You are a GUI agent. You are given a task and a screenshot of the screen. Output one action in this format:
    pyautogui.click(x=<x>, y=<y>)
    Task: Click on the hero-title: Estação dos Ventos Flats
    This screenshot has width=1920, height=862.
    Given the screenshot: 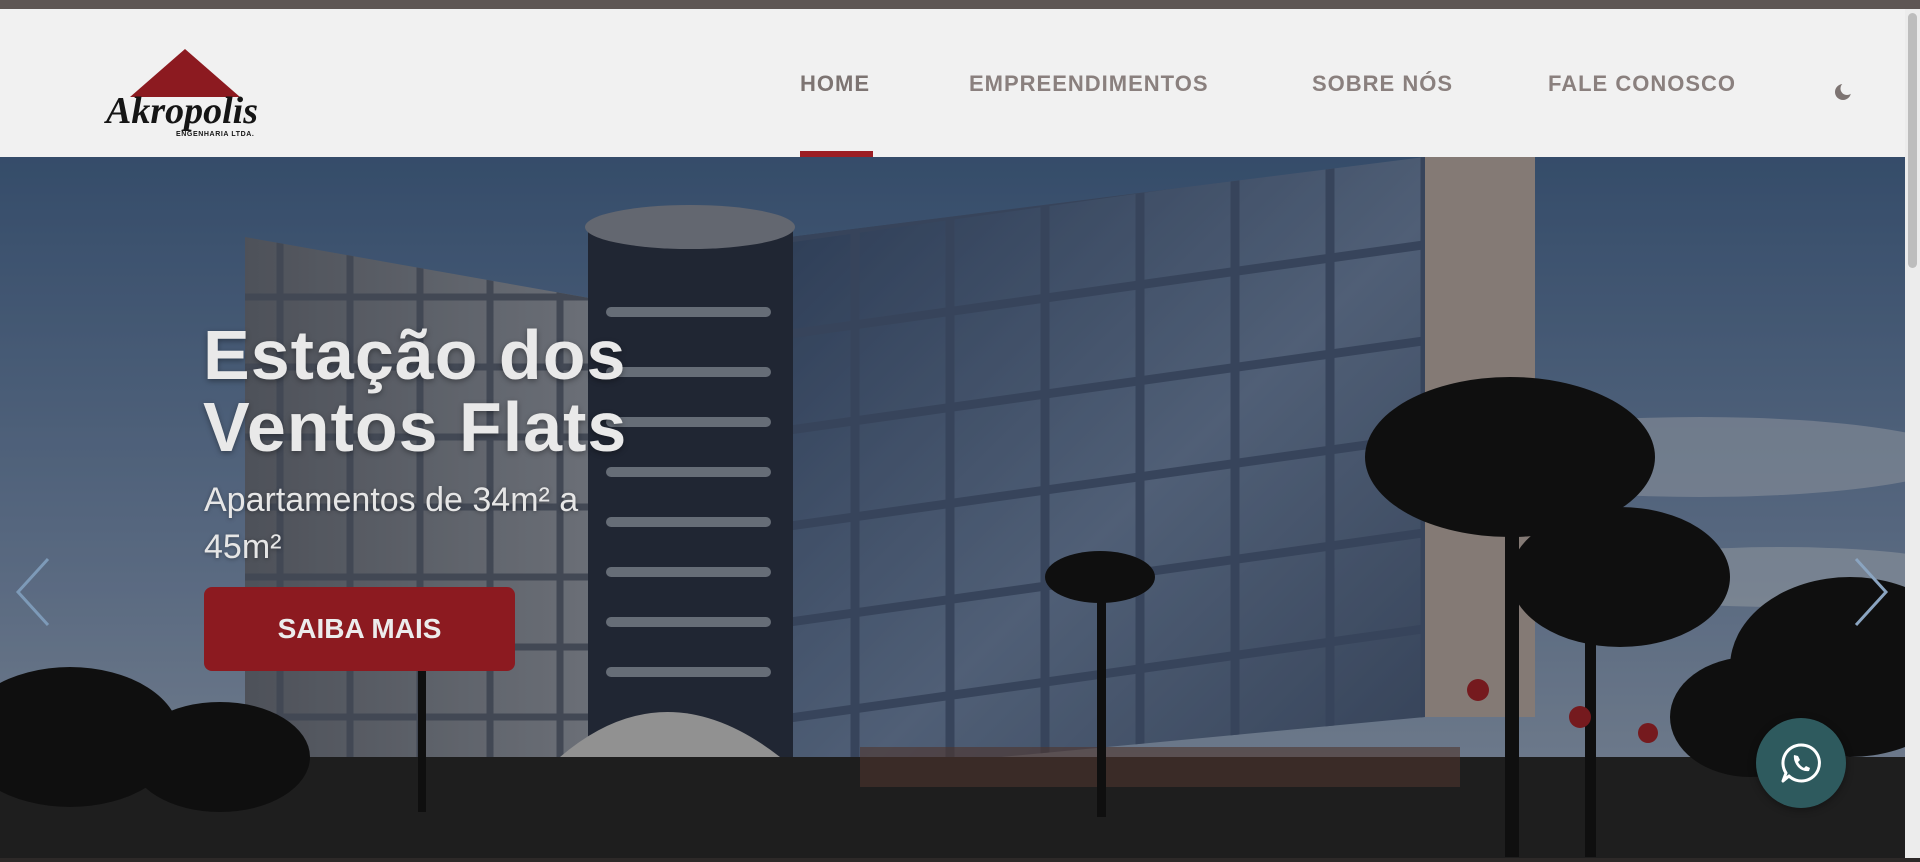 What is the action you would take?
    pyautogui.click(x=463, y=391)
    